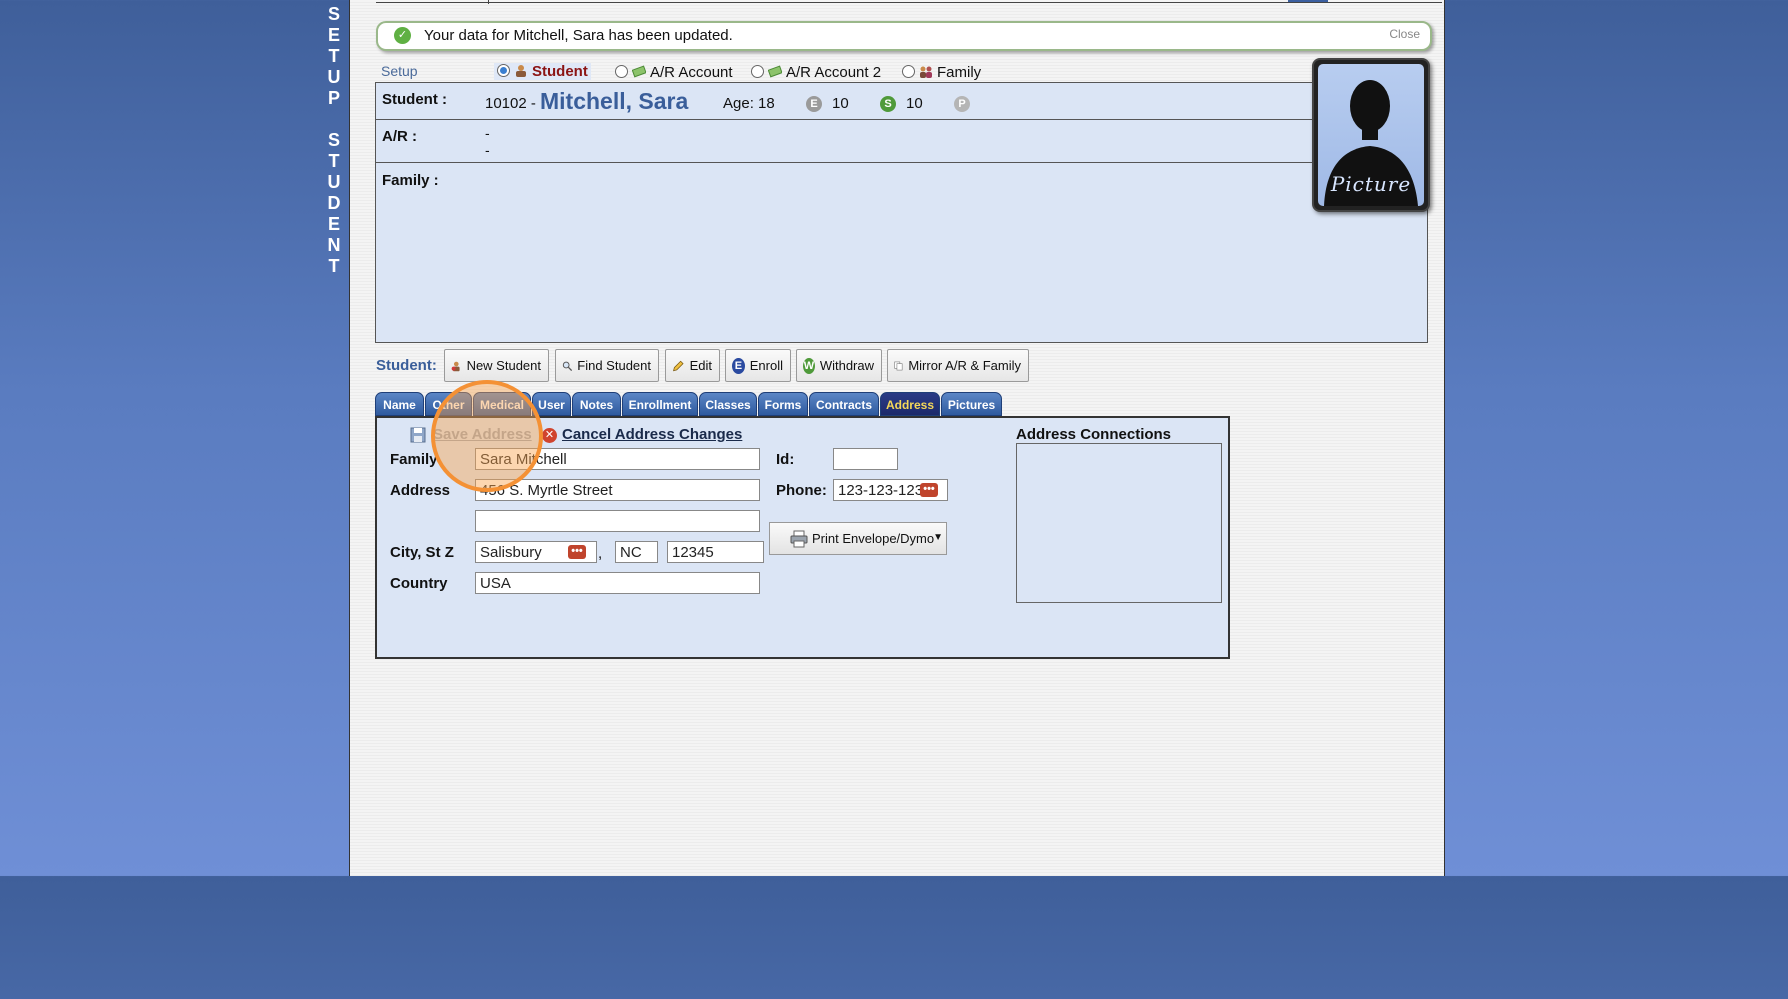 Image resolution: width=1788 pixels, height=999 pixels. What do you see at coordinates (692, 365) in the screenshot?
I see `edit-button: Edit` at bounding box center [692, 365].